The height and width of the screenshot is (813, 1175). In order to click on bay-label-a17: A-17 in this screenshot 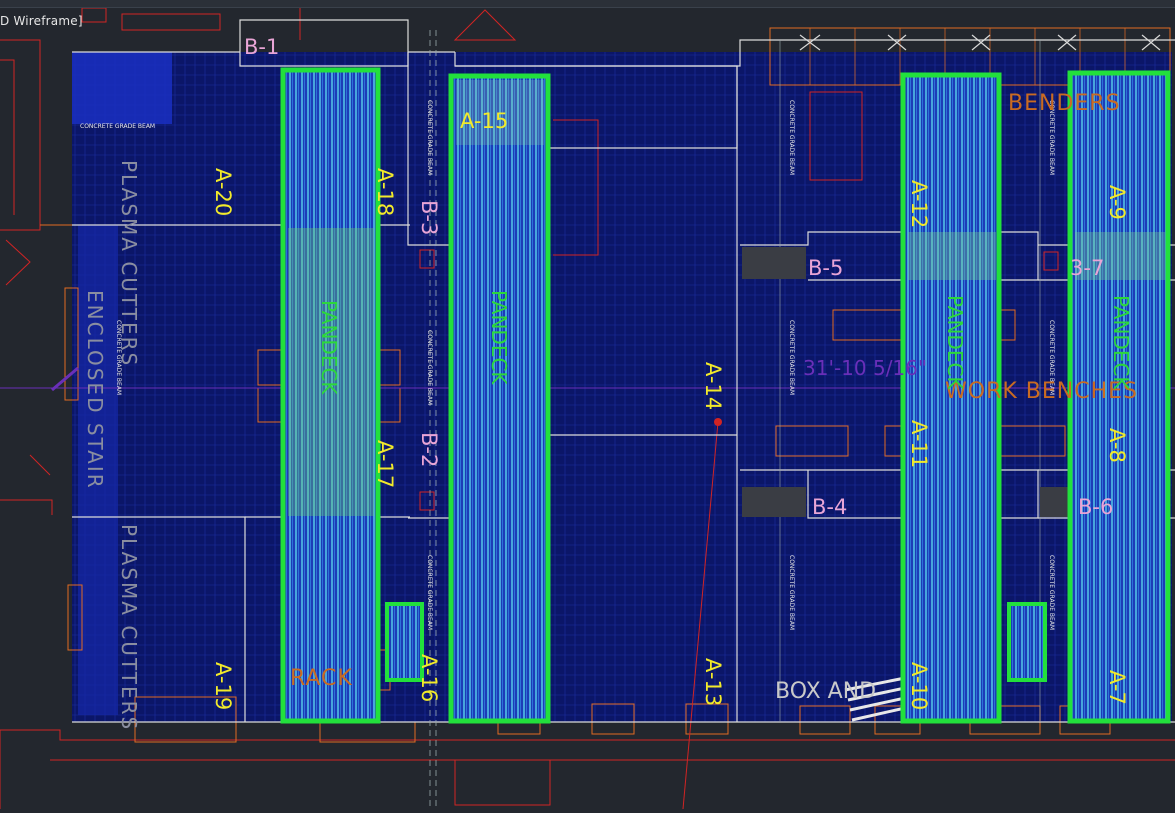, I will do `click(385, 464)`.